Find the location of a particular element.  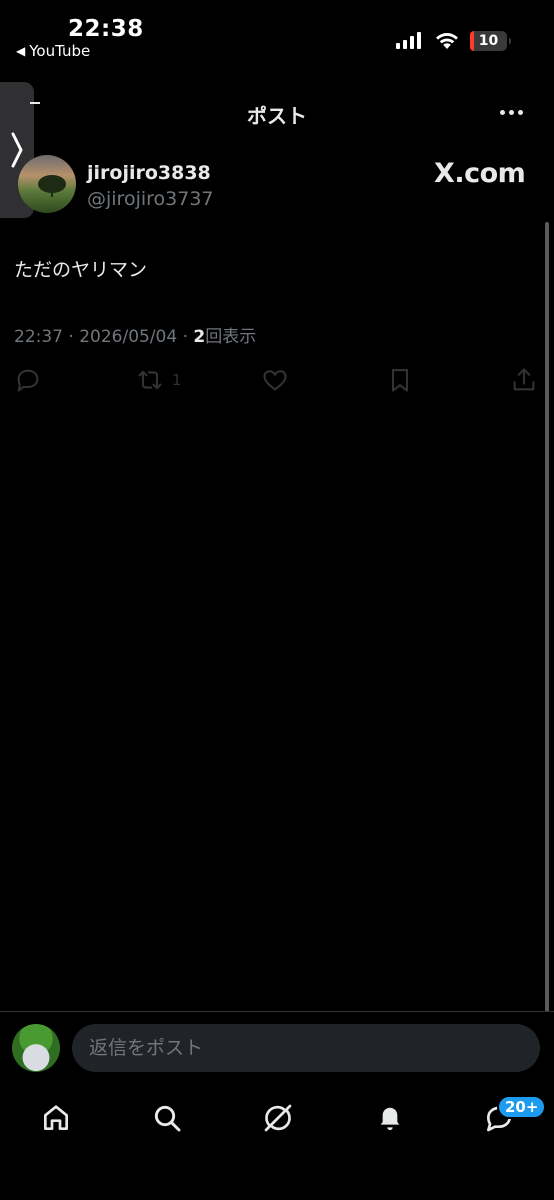

nav-grok is located at coordinates (278, 1118).